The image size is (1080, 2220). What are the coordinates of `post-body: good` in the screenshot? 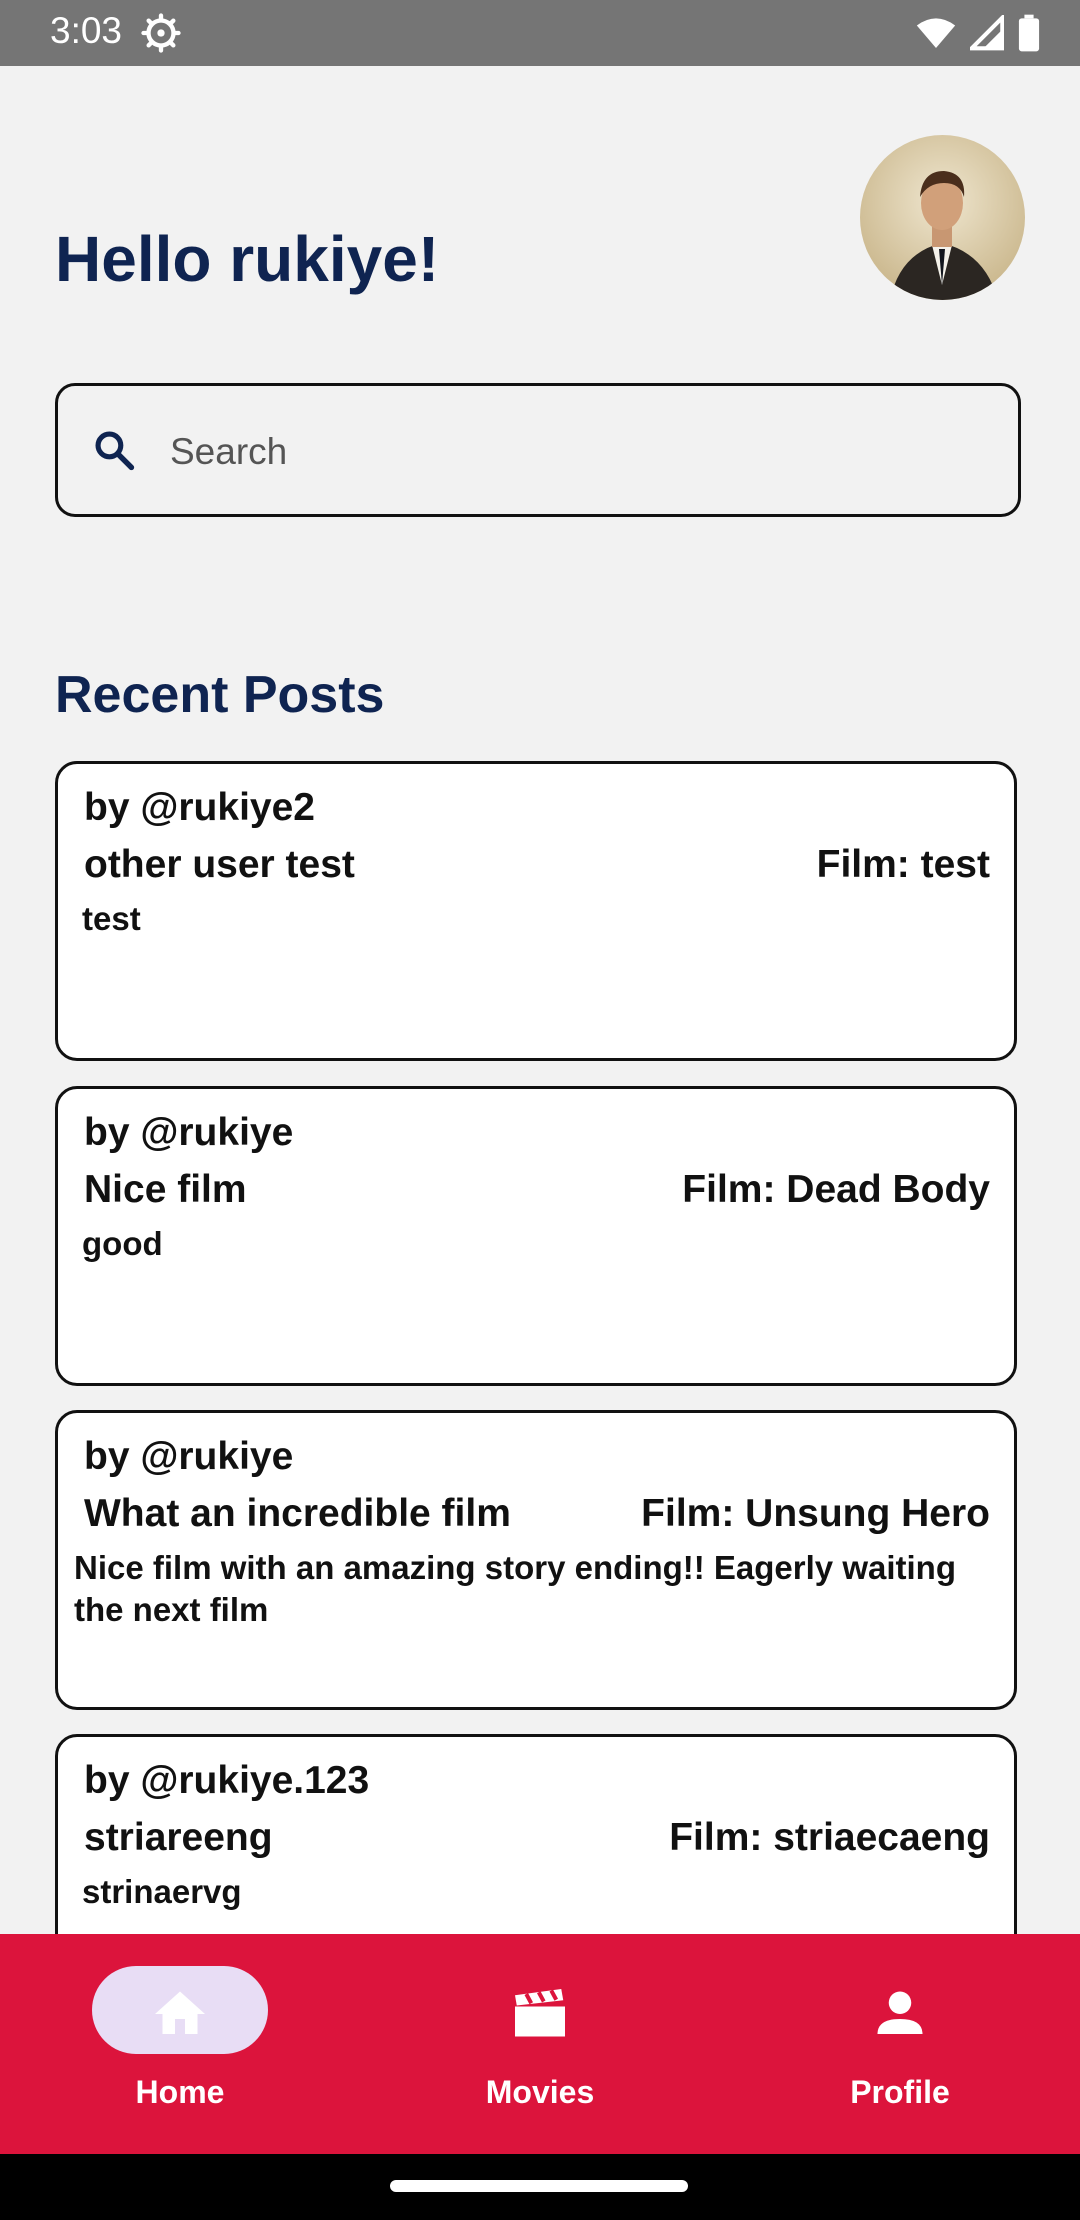 It's located at (122, 1243).